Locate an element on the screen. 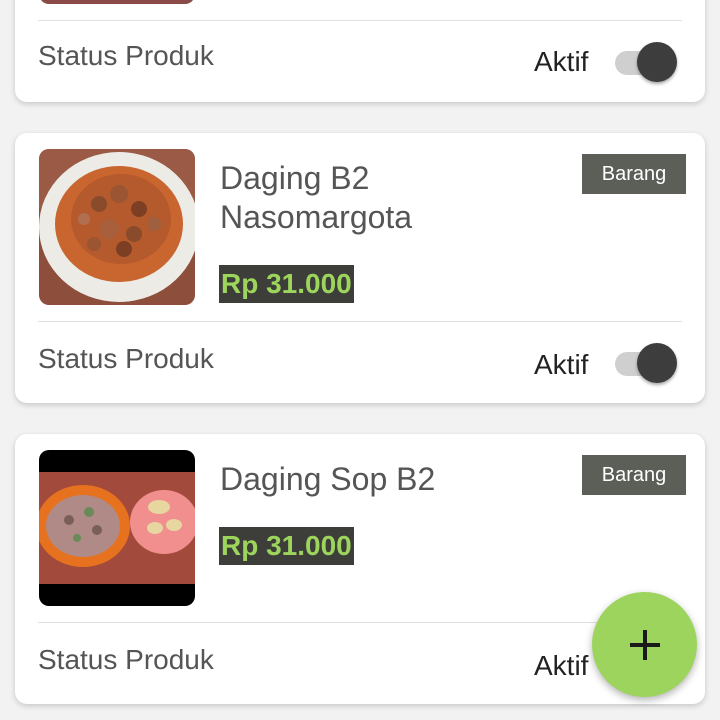 This screenshot has height=720, width=720. product-card: Status Produk Aktif is located at coordinates (360, 51).